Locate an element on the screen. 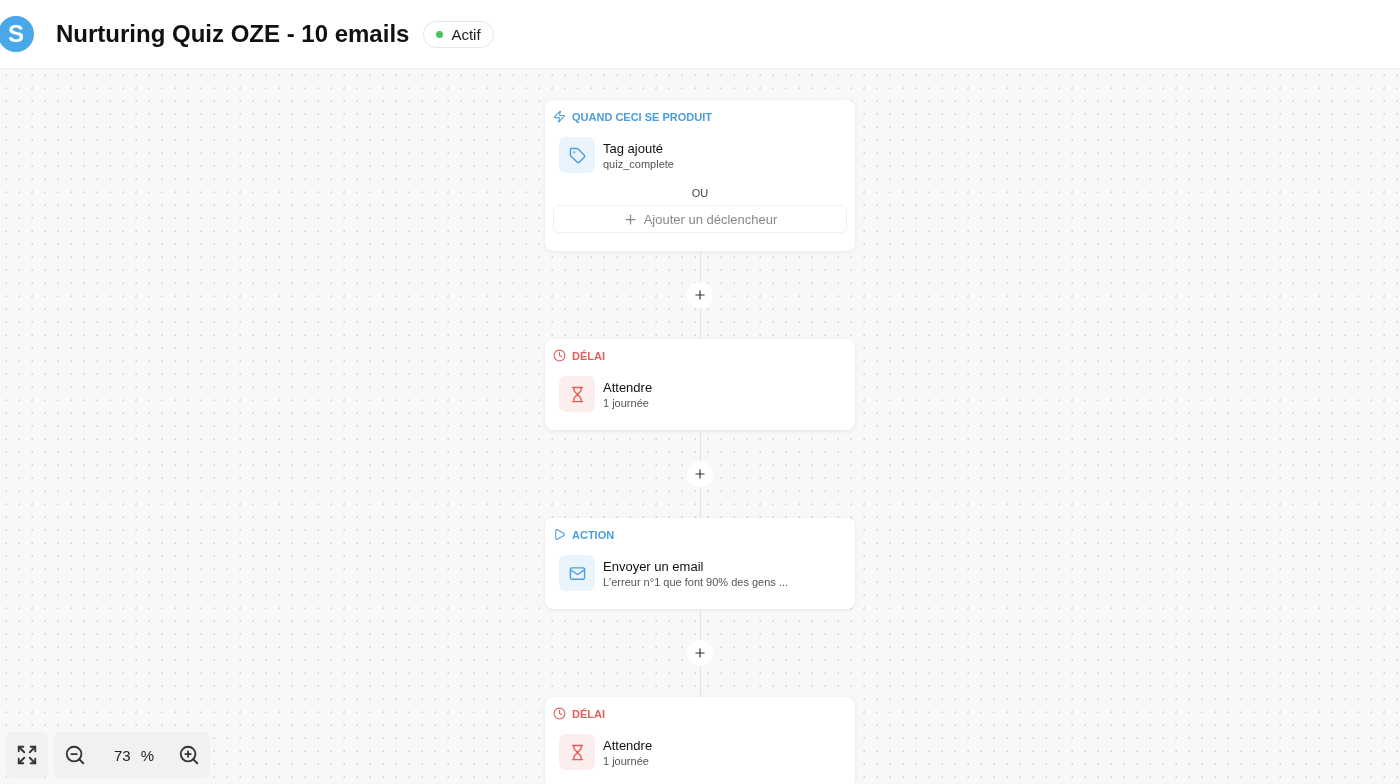 This screenshot has width=1400, height=784. separator-label: OU is located at coordinates (700, 193).